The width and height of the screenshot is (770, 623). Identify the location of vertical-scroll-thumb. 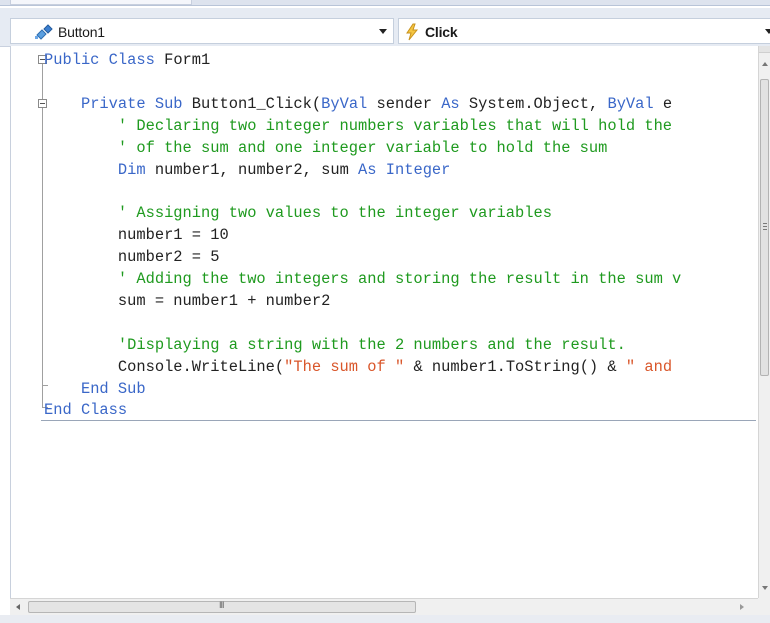
(764, 227).